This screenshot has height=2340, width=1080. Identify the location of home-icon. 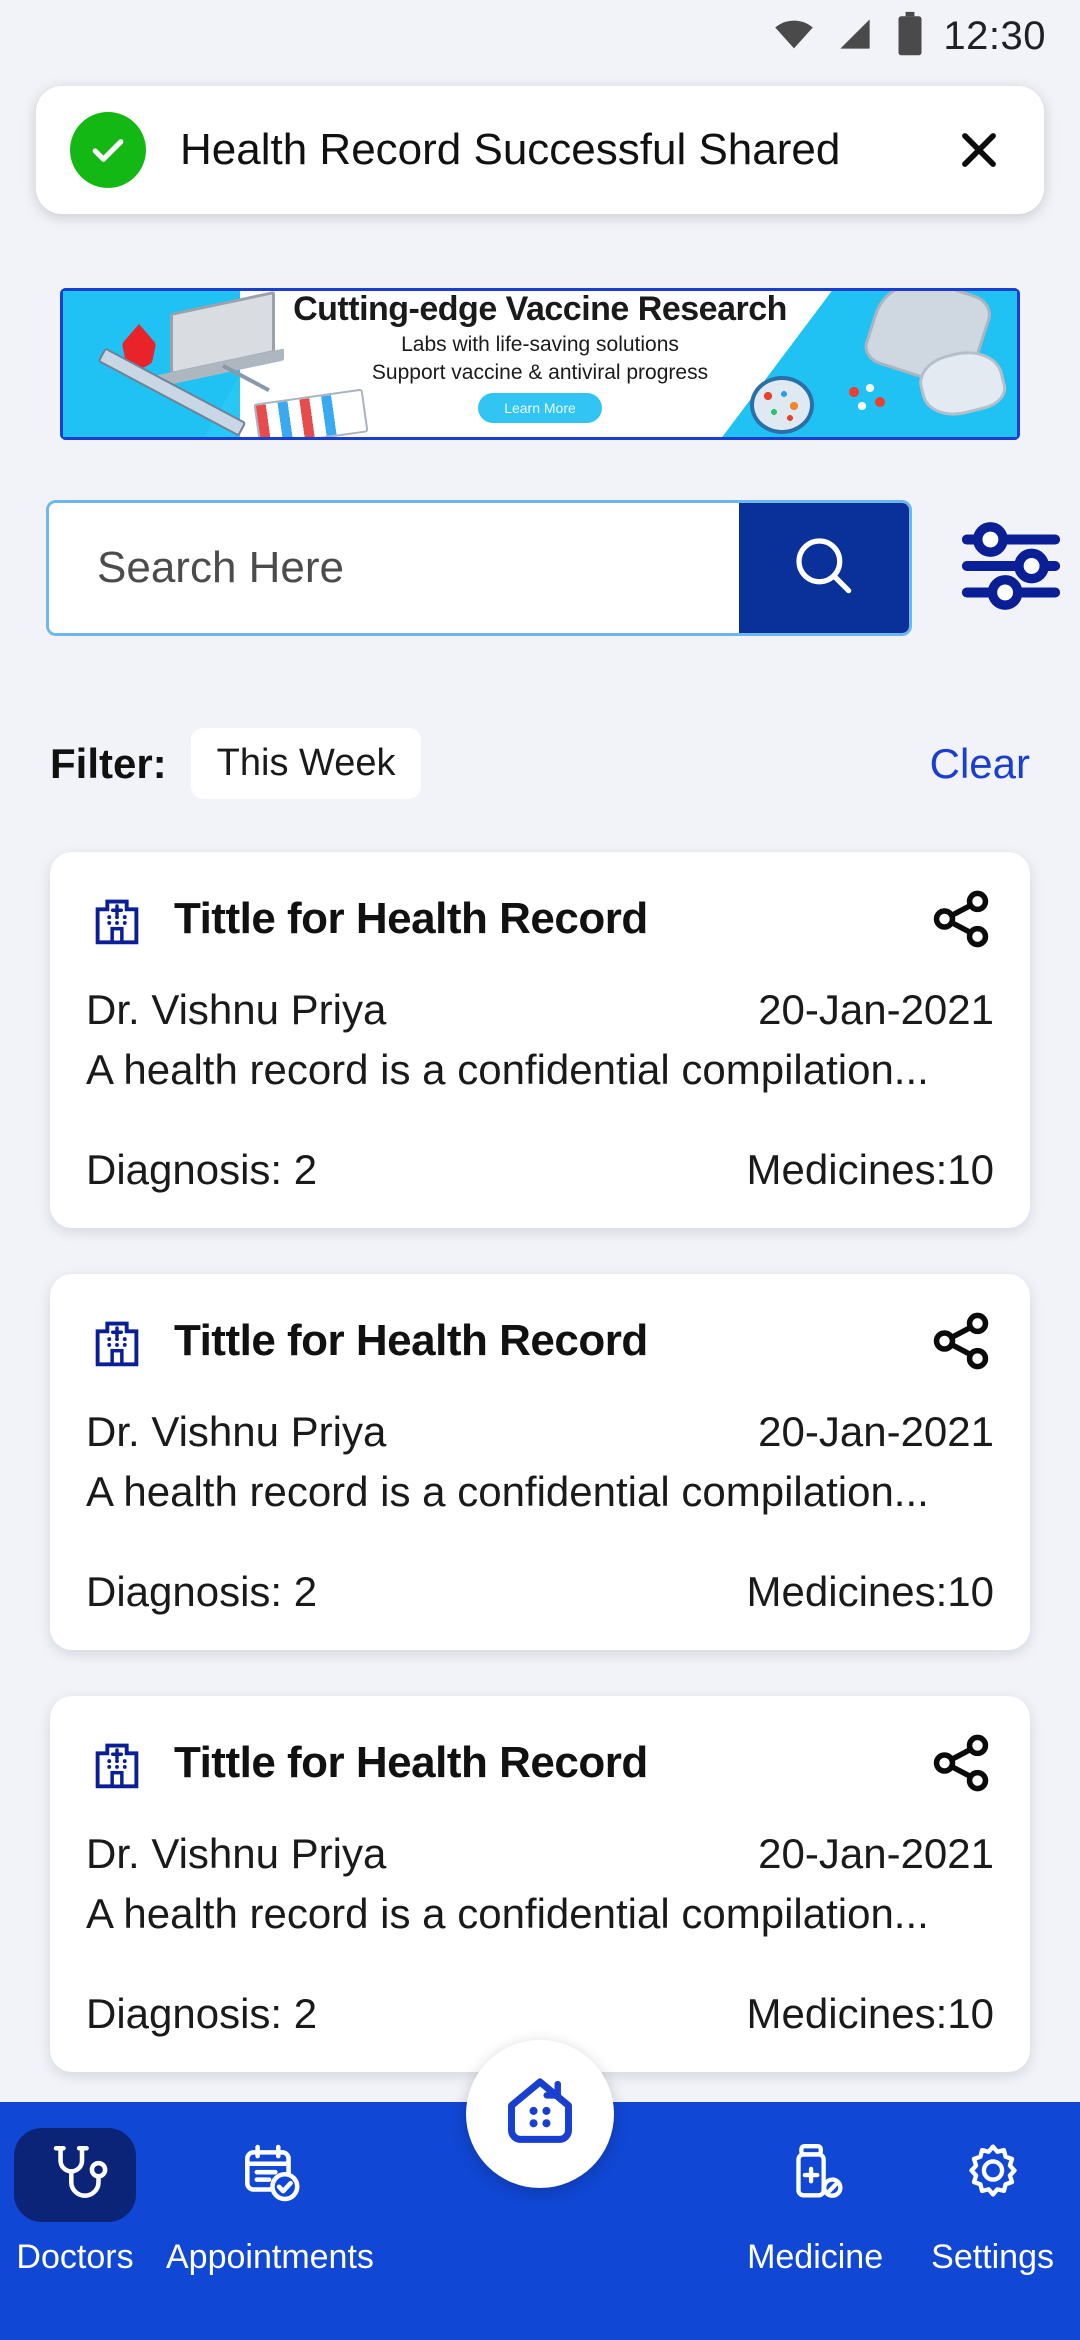
(540, 2114).